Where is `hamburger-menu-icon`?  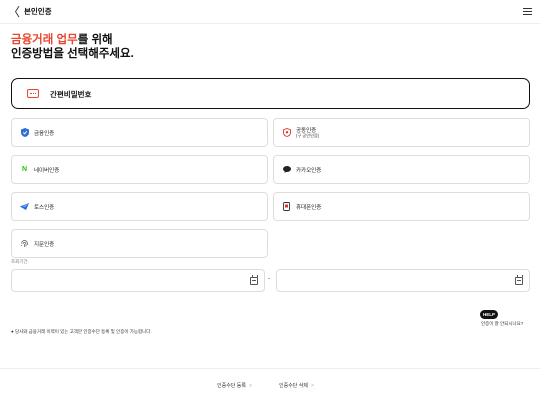 hamburger-menu-icon is located at coordinates (527, 11).